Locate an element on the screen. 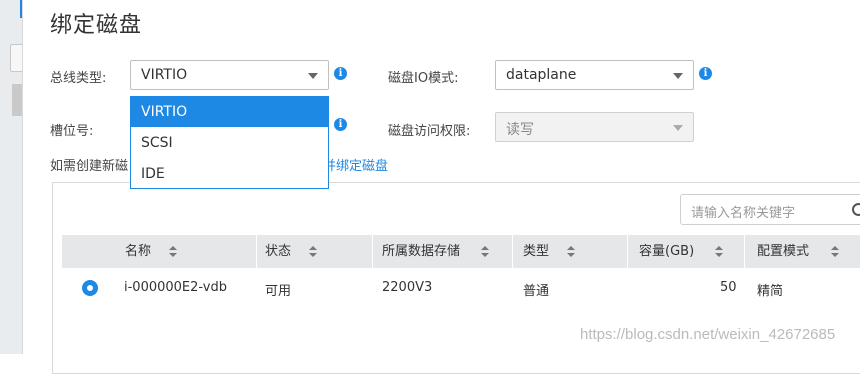  dropdown-option-scsi: SCSI is located at coordinates (229, 143).